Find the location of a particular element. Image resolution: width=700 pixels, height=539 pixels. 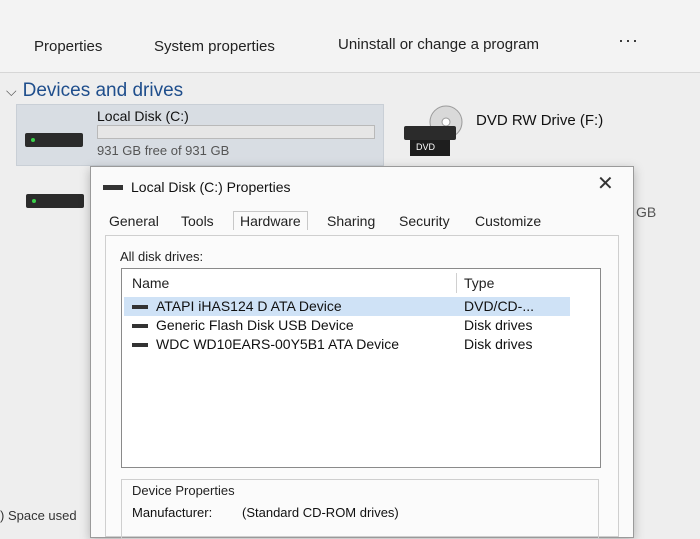

drive-size-fragment: GB is located at coordinates (646, 212).